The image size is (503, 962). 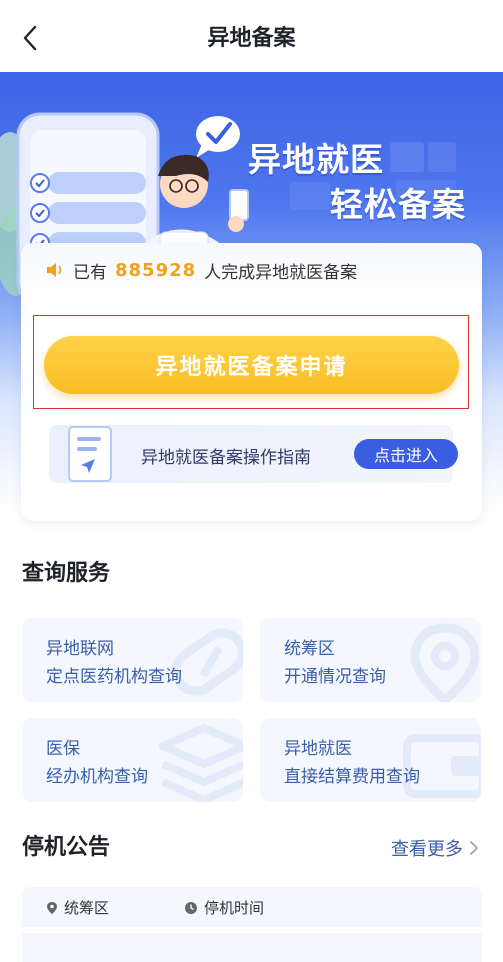 I want to click on service-line2: 定点医药机构查询, so click(x=114, y=677).